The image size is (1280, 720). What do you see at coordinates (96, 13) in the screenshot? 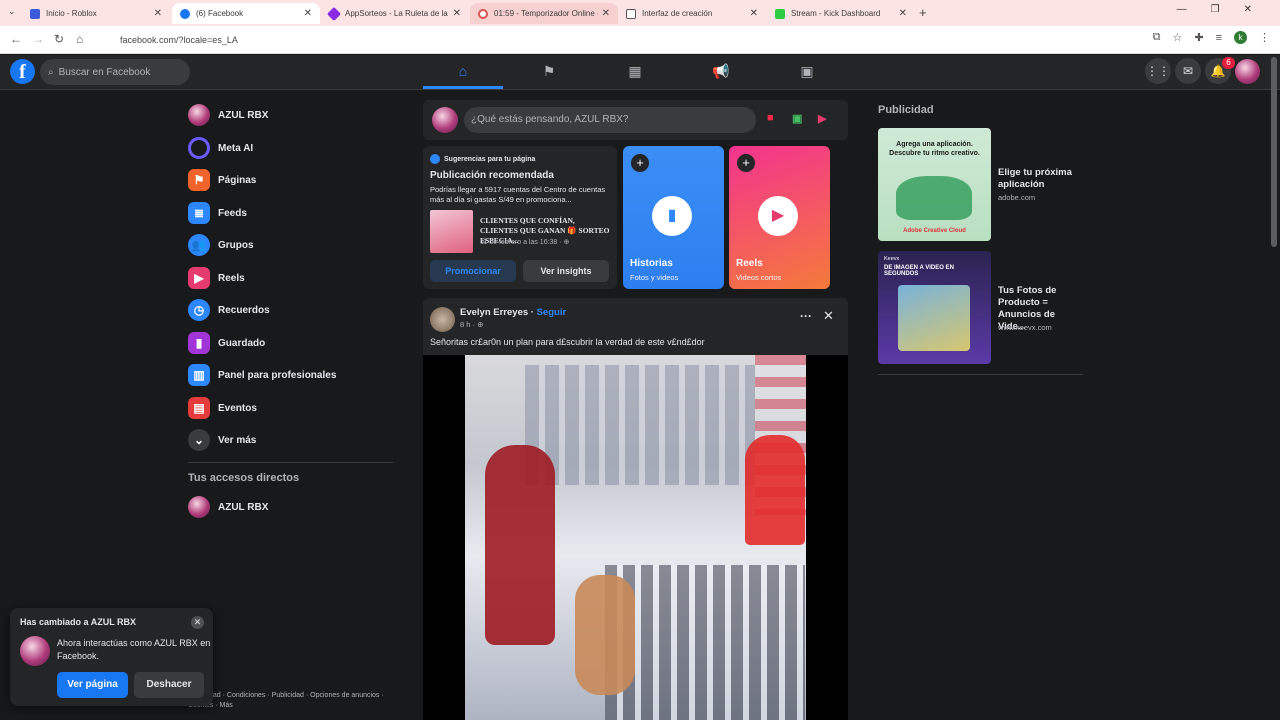
I see `tab-roblox: Inicio - Roblox ✕` at bounding box center [96, 13].